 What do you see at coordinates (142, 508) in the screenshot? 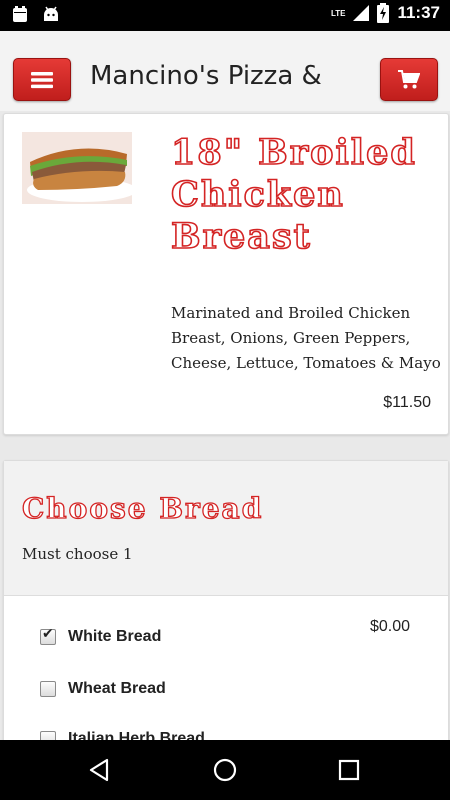
I see `options-title: Choose Bread` at bounding box center [142, 508].